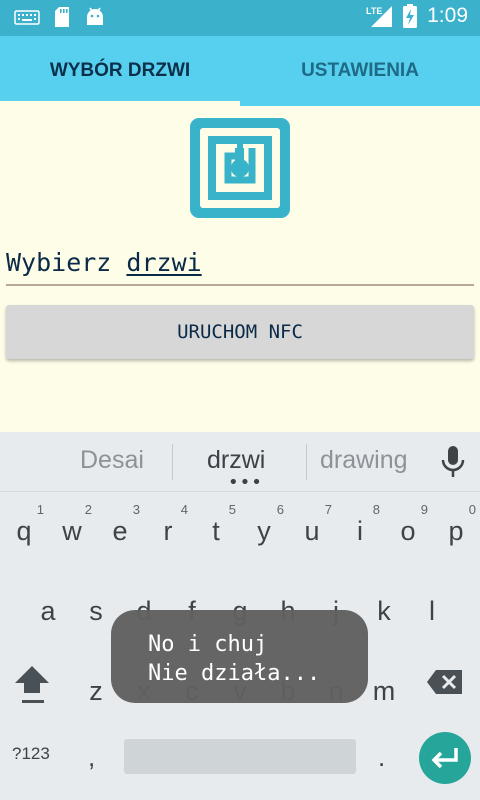  I want to click on key-hint: 6, so click(280, 509).